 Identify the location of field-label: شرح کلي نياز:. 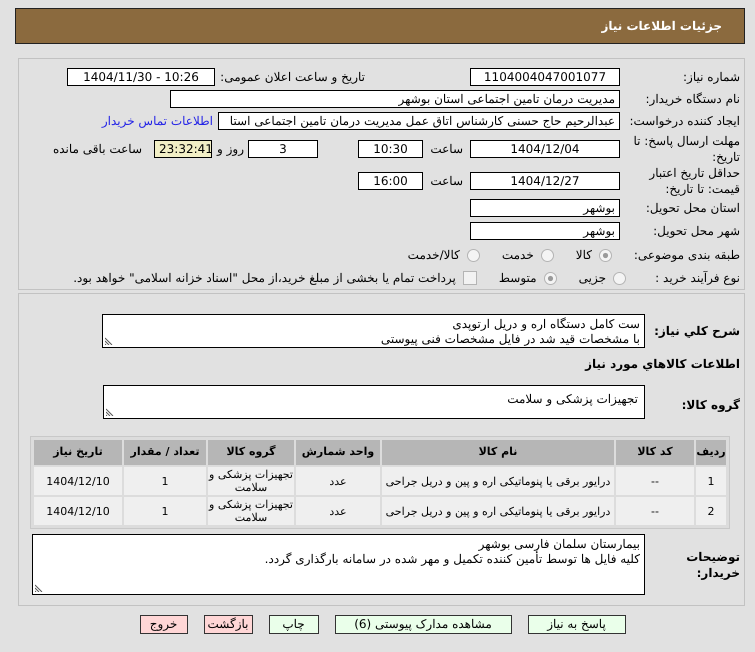
(696, 331).